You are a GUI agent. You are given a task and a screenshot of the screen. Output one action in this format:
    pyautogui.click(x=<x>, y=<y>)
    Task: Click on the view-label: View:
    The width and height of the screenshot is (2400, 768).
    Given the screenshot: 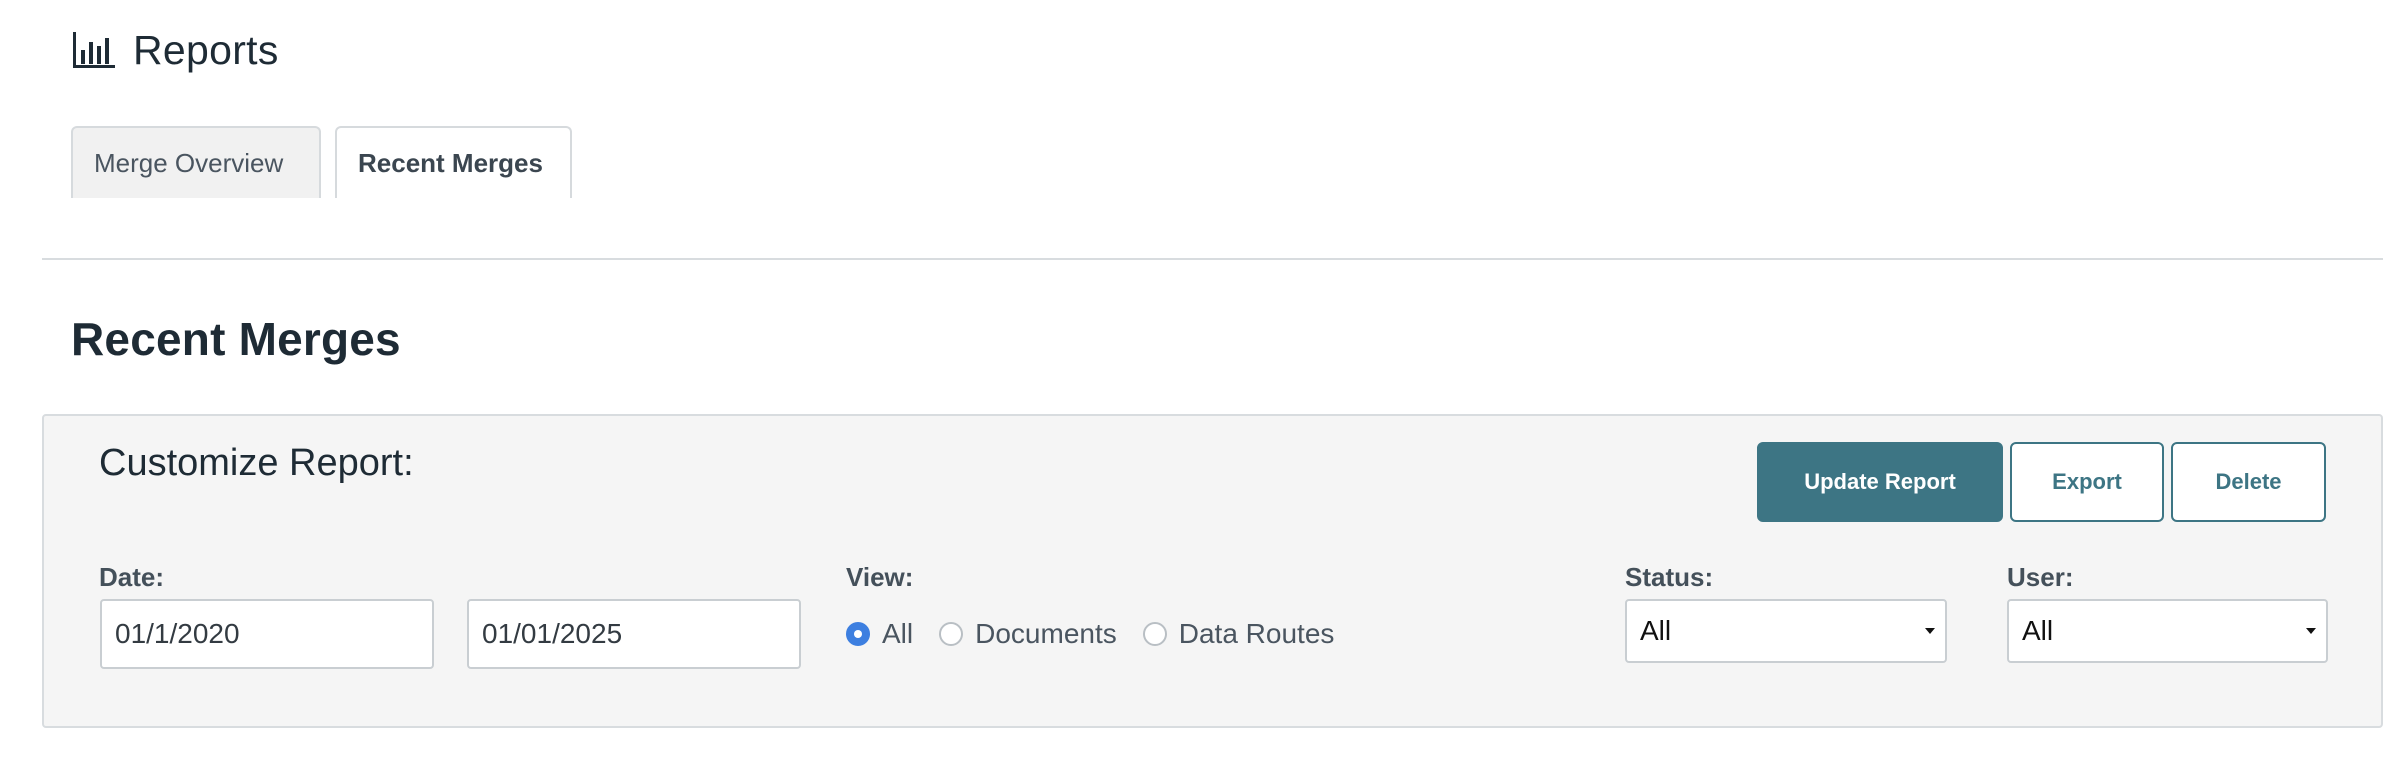 What is the action you would take?
    pyautogui.click(x=880, y=577)
    